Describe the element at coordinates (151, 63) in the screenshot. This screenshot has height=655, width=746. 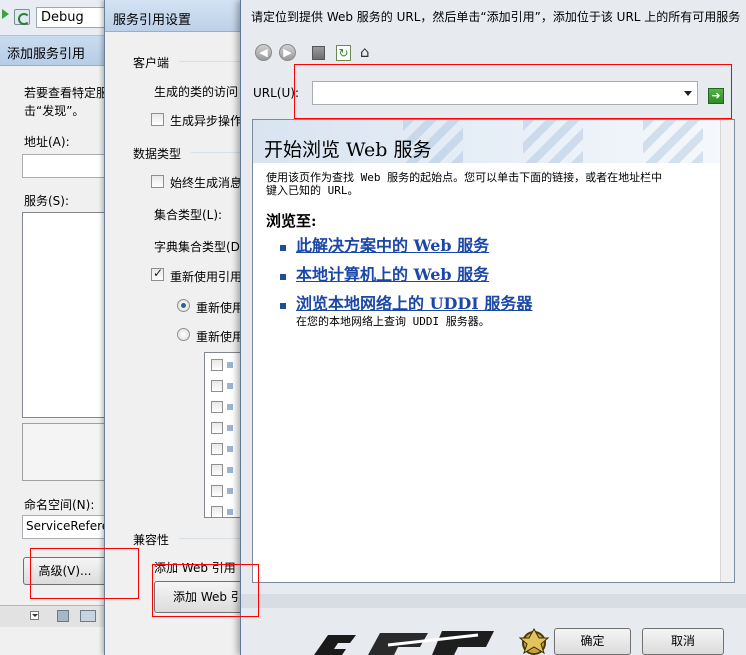
I see `client-group-label: 客户端` at that location.